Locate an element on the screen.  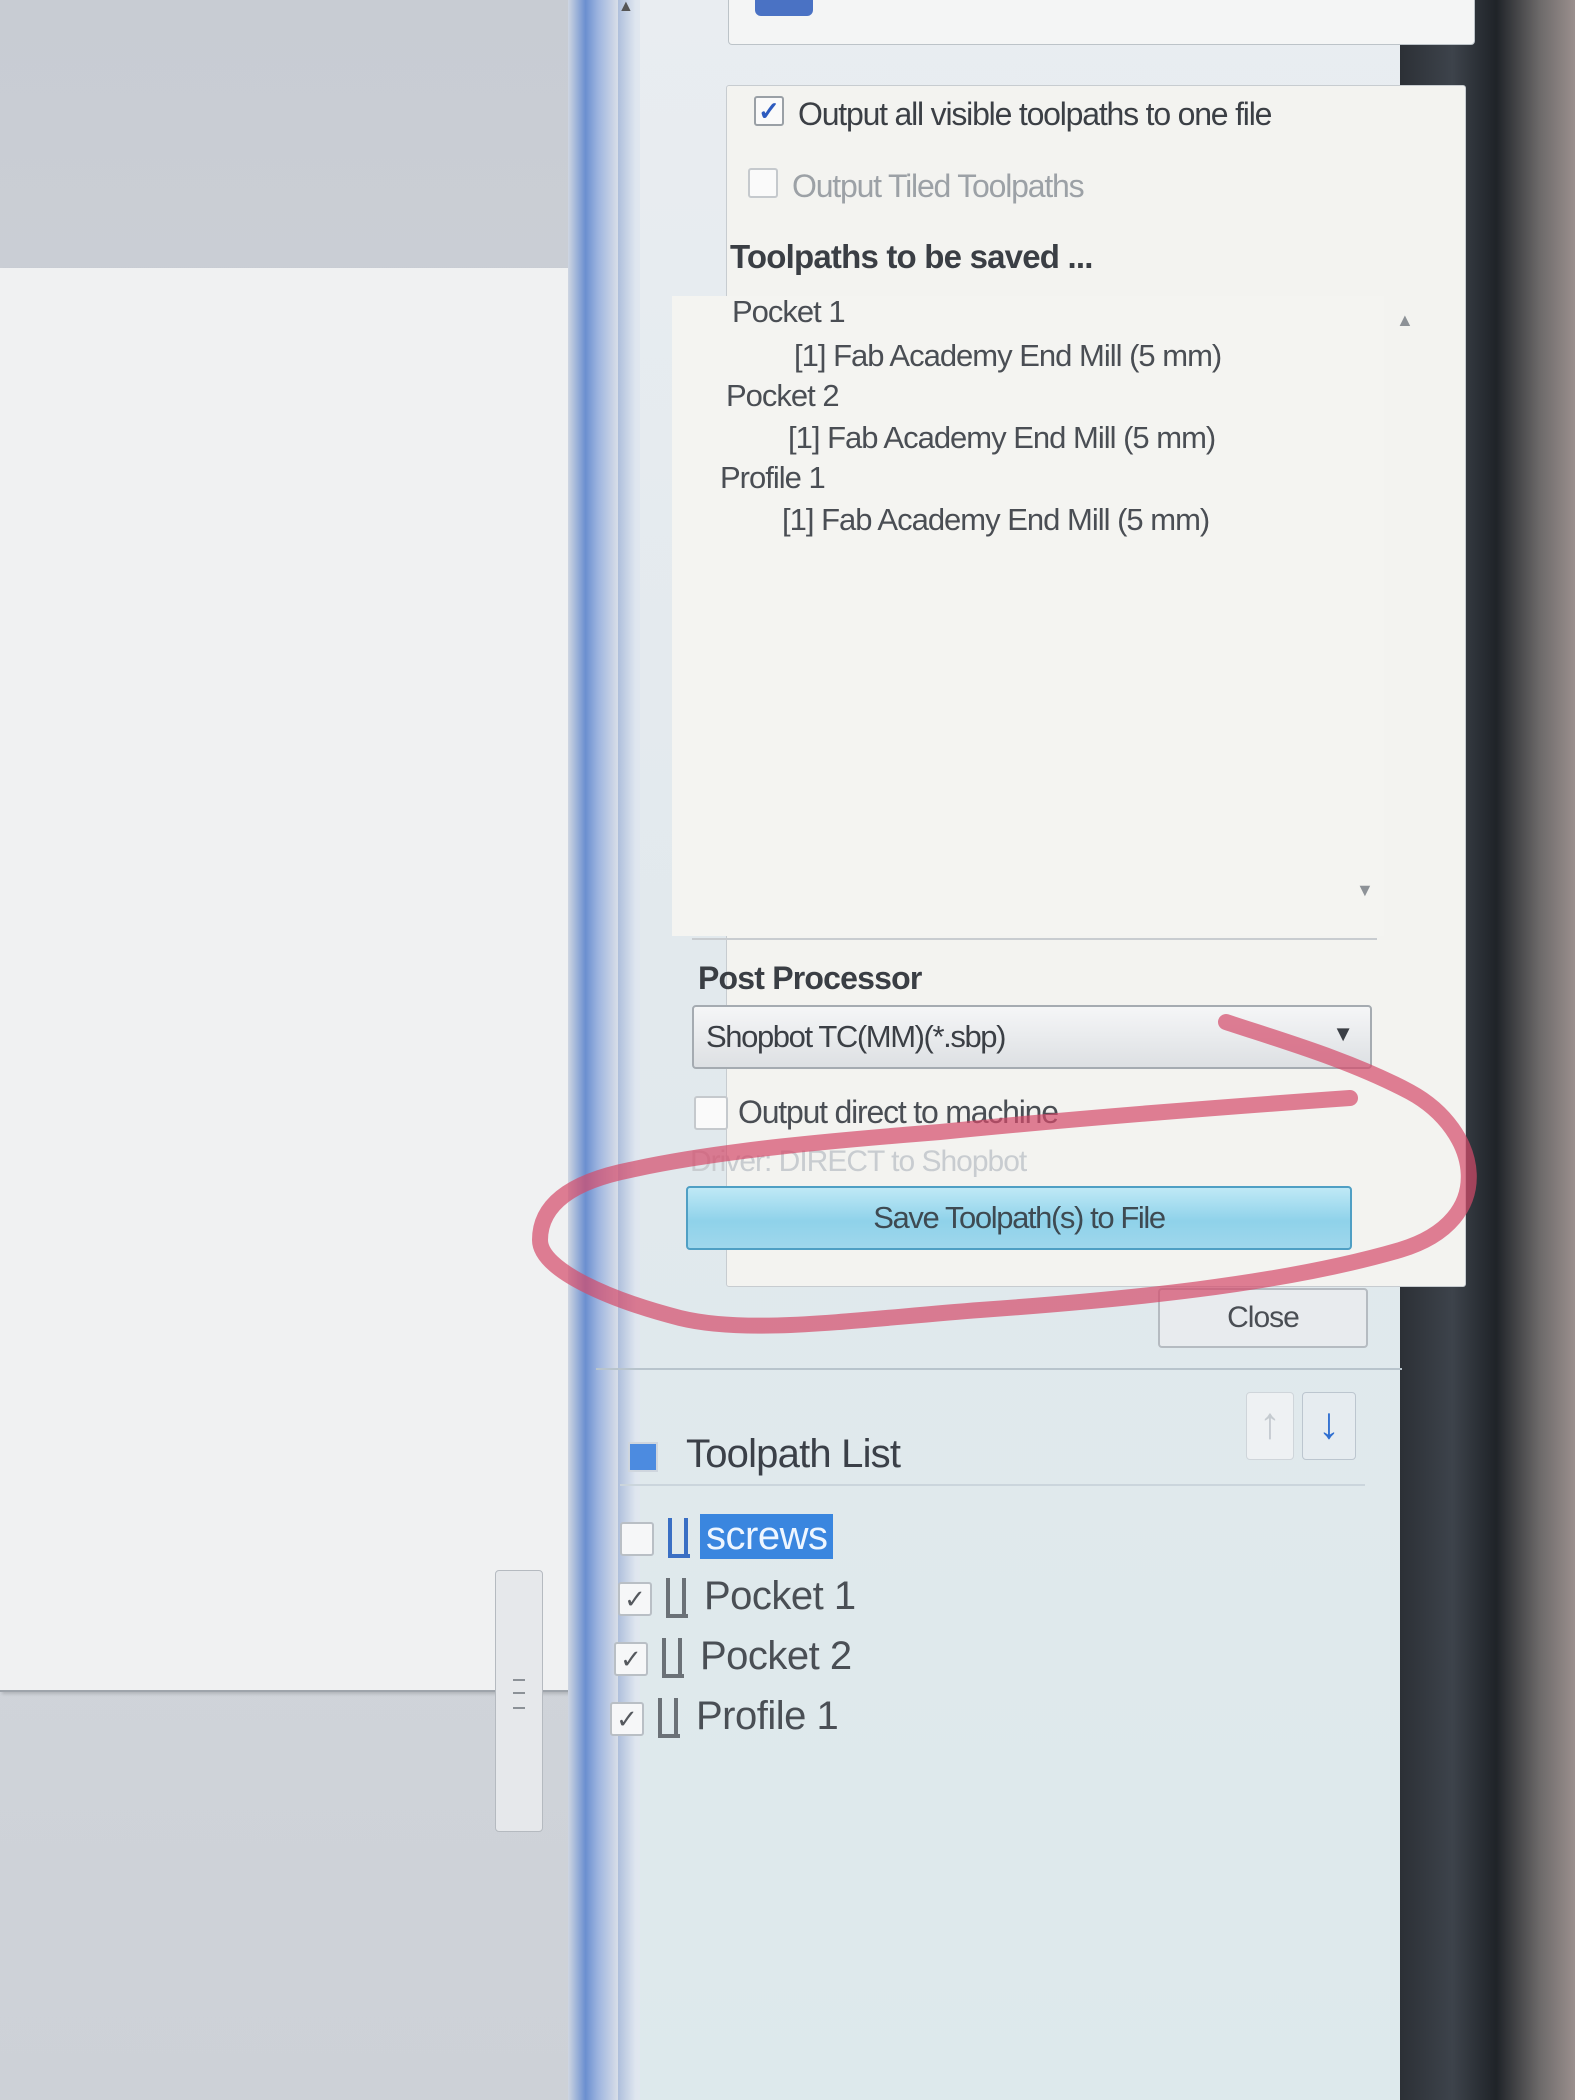
arrow-up-icon: ↑ is located at coordinates (1270, 1426).